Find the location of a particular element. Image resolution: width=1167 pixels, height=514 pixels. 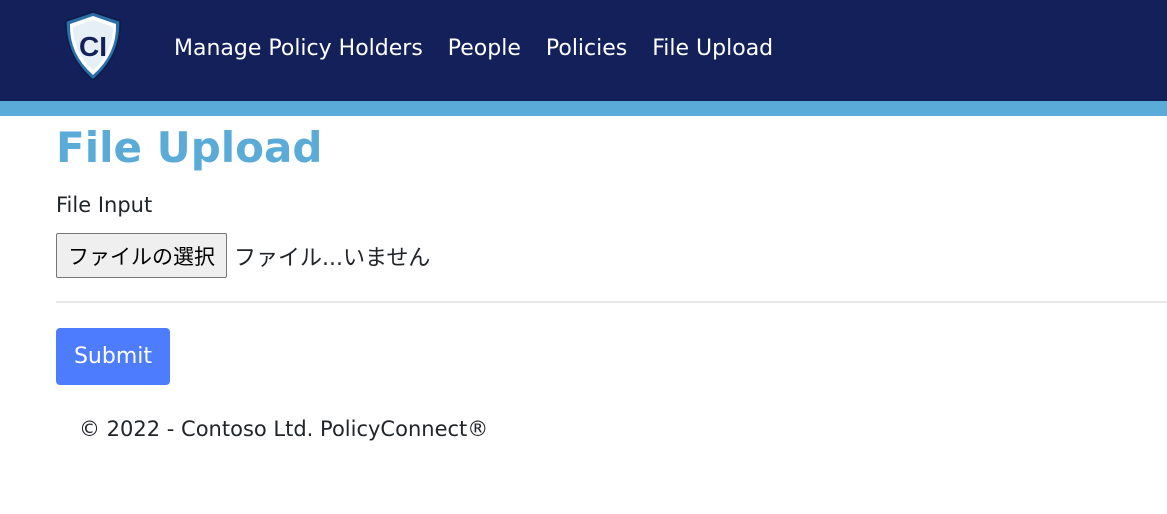

nav-link-policies: Policies is located at coordinates (586, 49).